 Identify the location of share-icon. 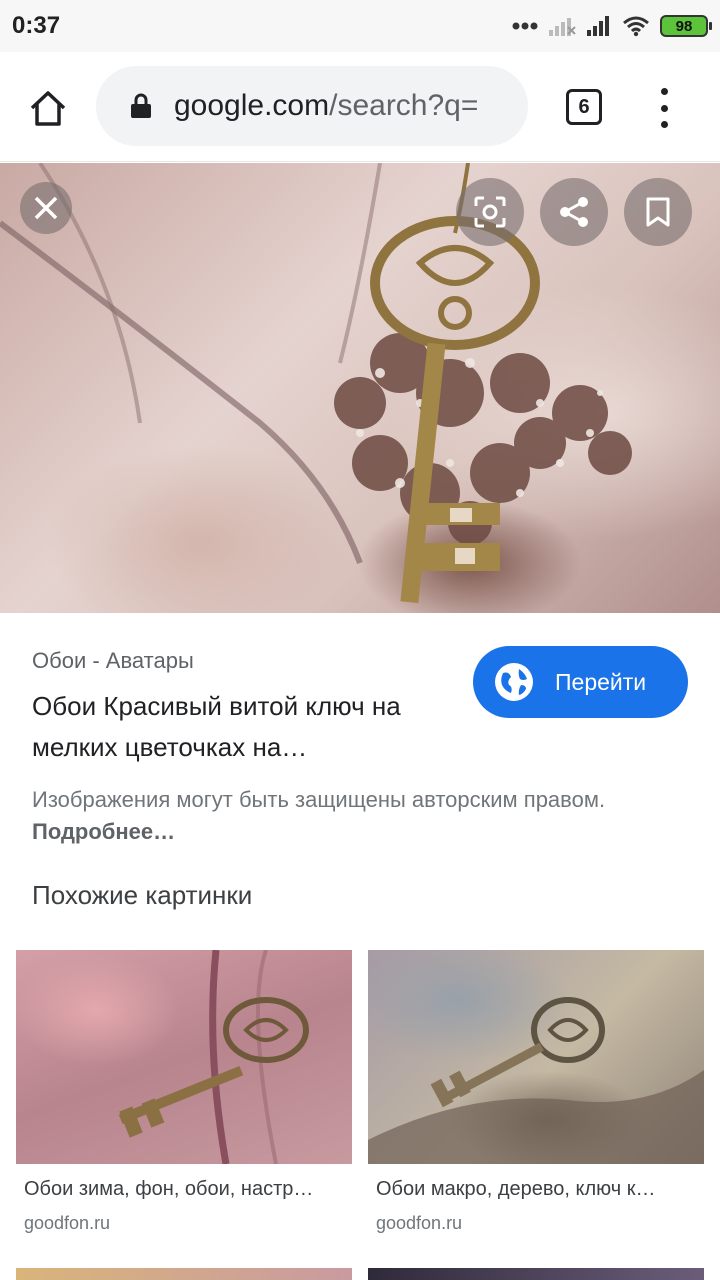
(574, 212).